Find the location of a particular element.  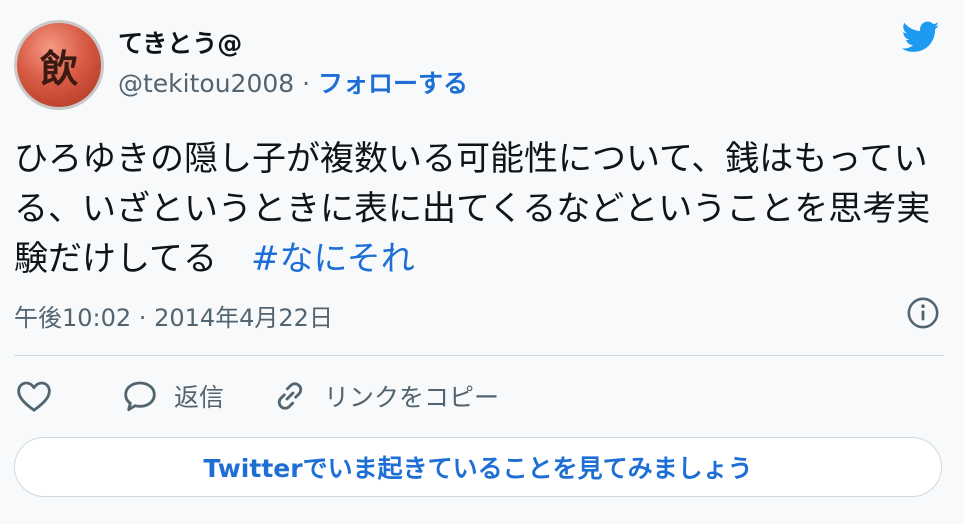

handle-line: @tekitou2008 · フォローする is located at coordinates (293, 82).